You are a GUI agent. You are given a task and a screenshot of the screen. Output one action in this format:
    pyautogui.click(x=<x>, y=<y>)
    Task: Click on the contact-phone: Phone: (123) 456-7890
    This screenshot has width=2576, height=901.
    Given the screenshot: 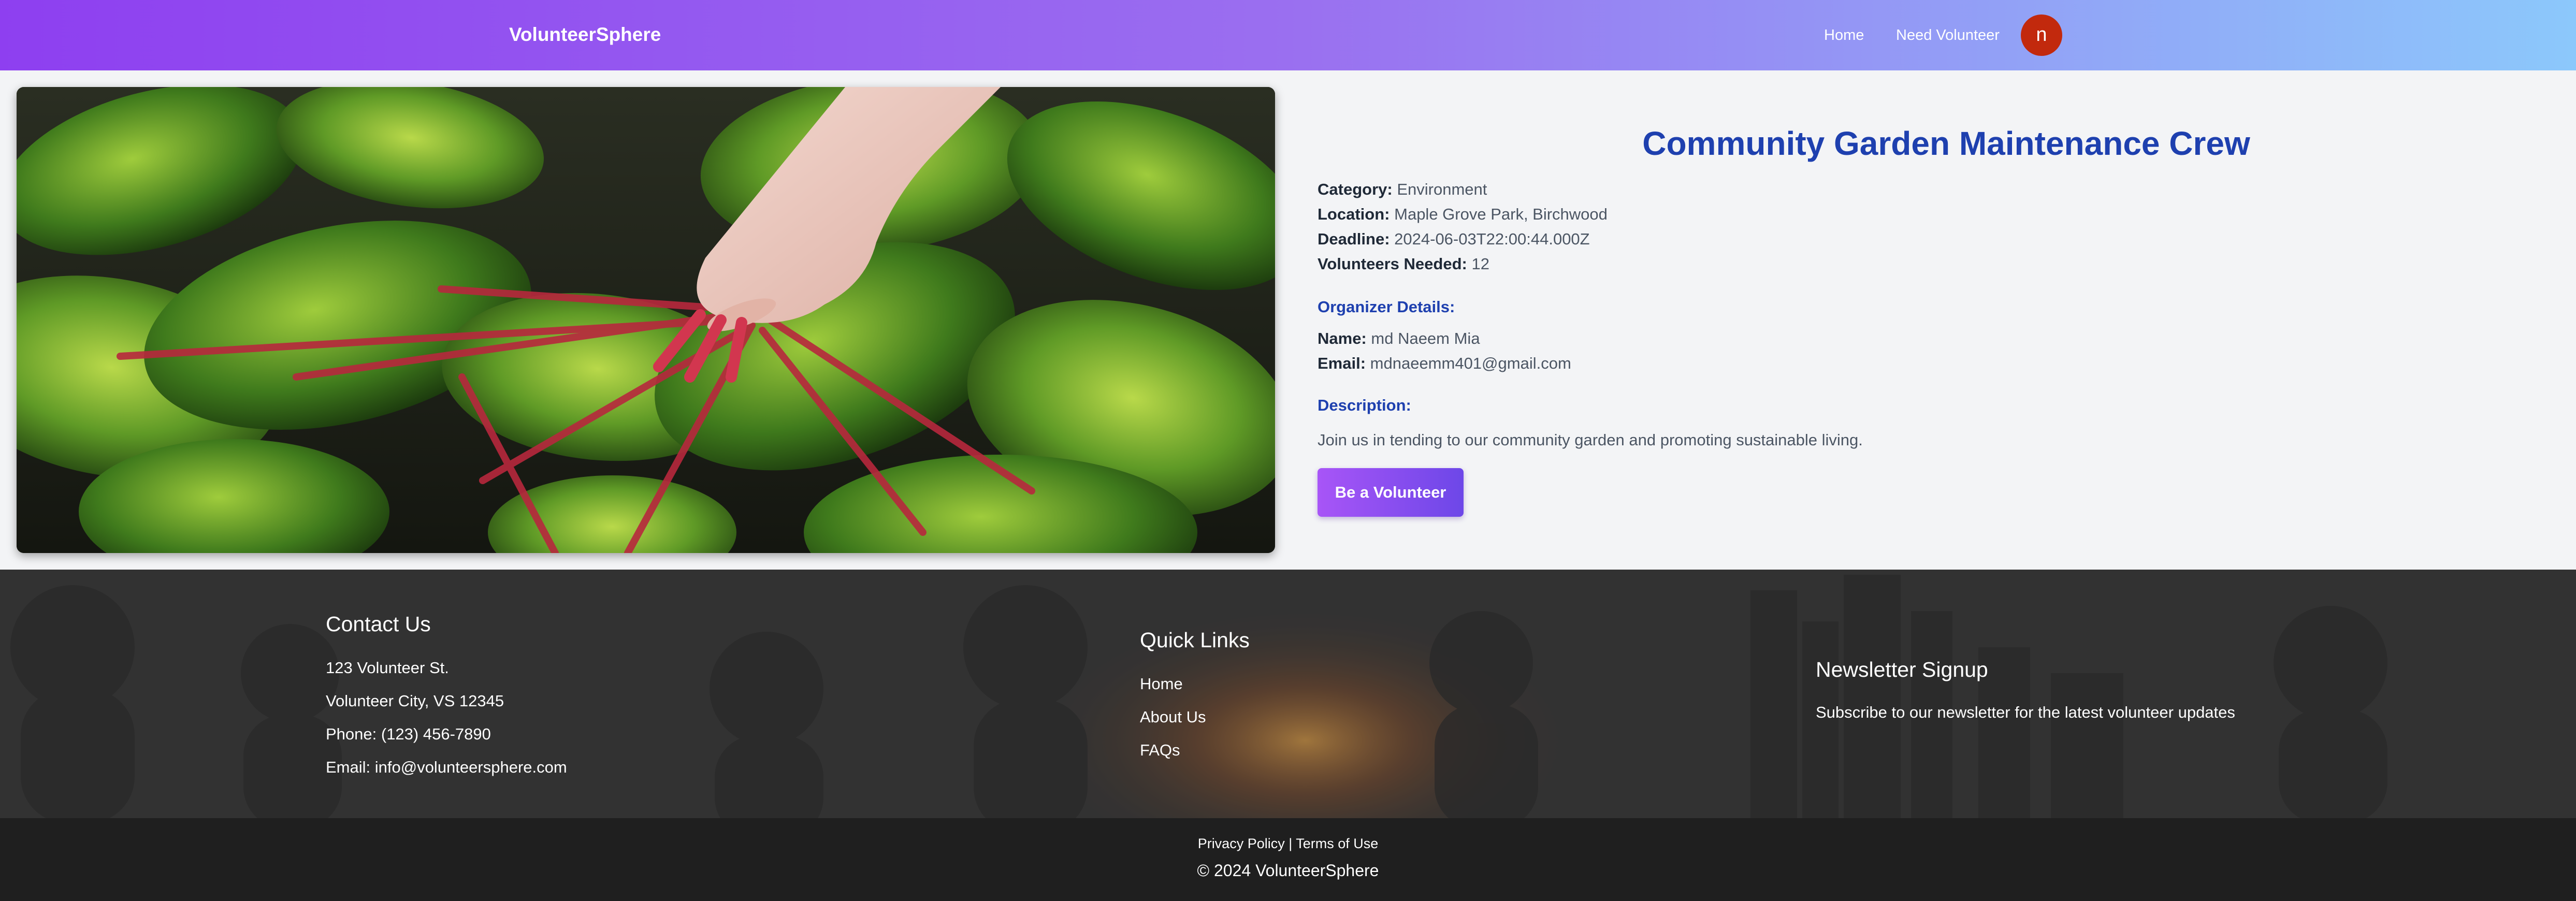 What is the action you would take?
    pyautogui.click(x=408, y=734)
    